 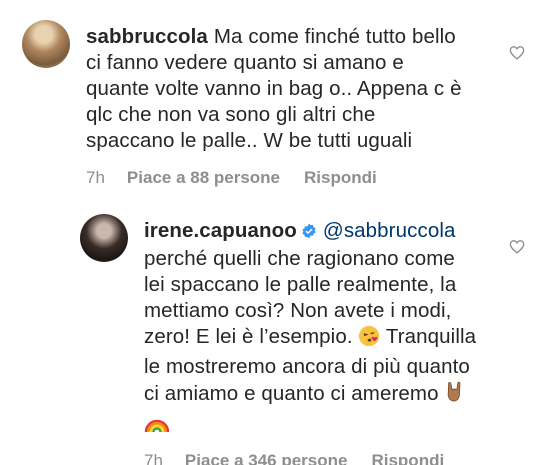 I want to click on comment-username: irene.capuanoo, so click(x=220, y=230).